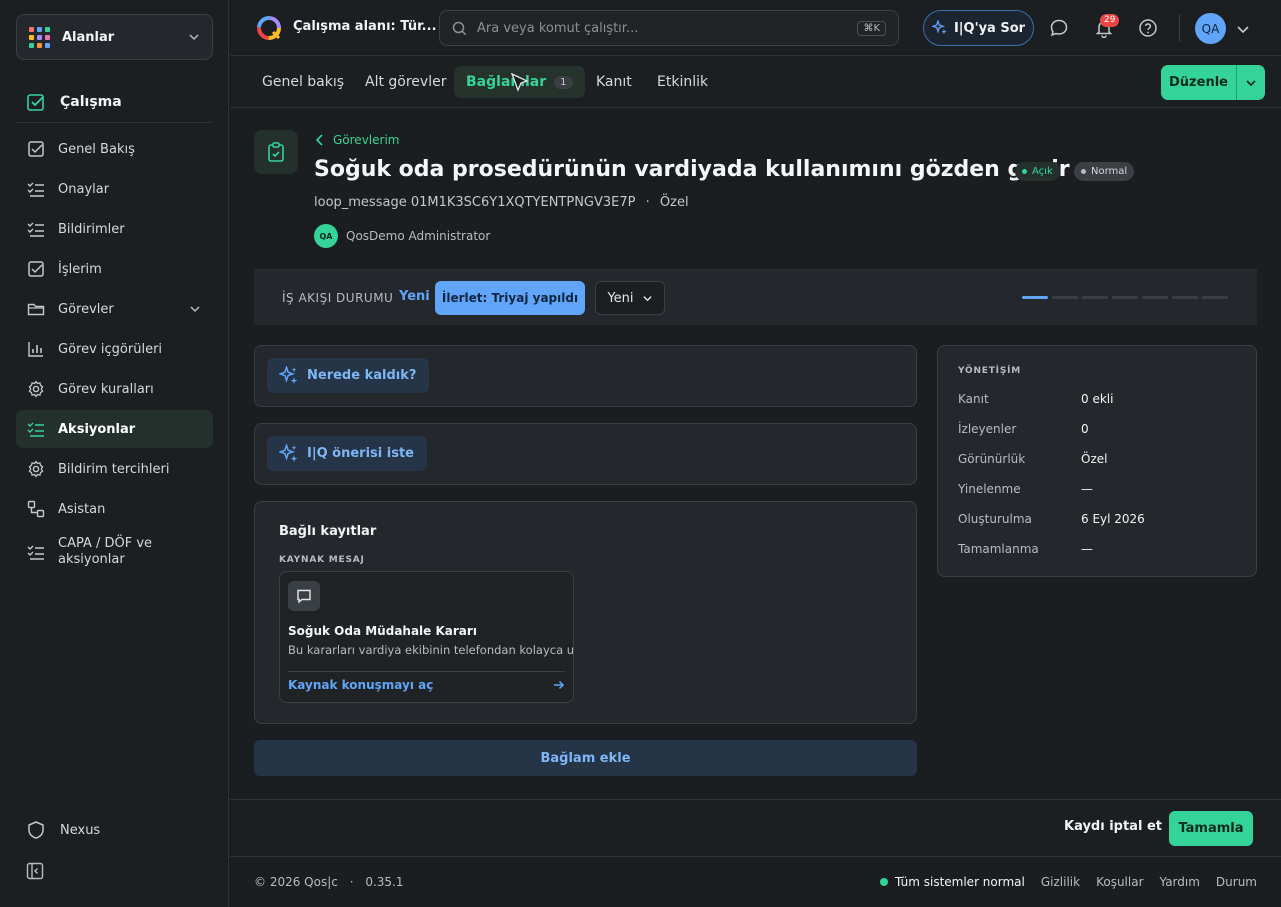  I want to click on search-icon, so click(459, 28).